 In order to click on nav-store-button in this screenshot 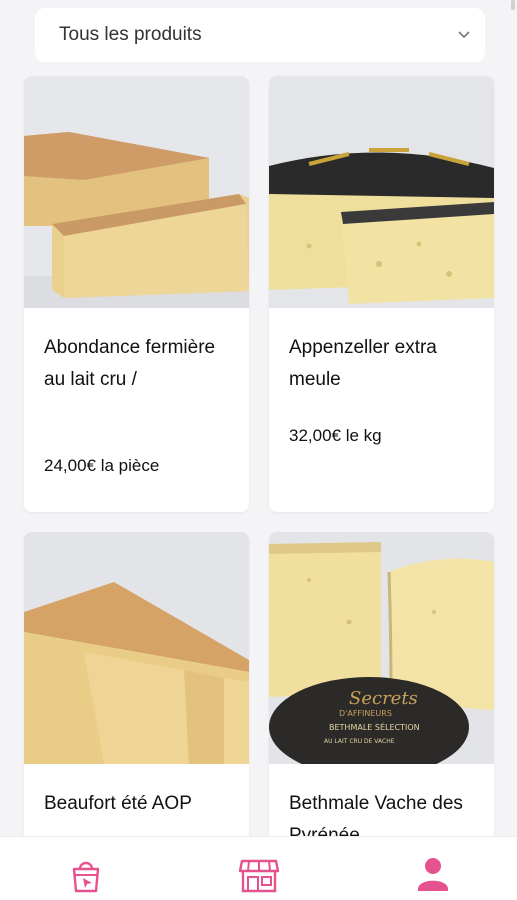, I will do `click(259, 875)`.